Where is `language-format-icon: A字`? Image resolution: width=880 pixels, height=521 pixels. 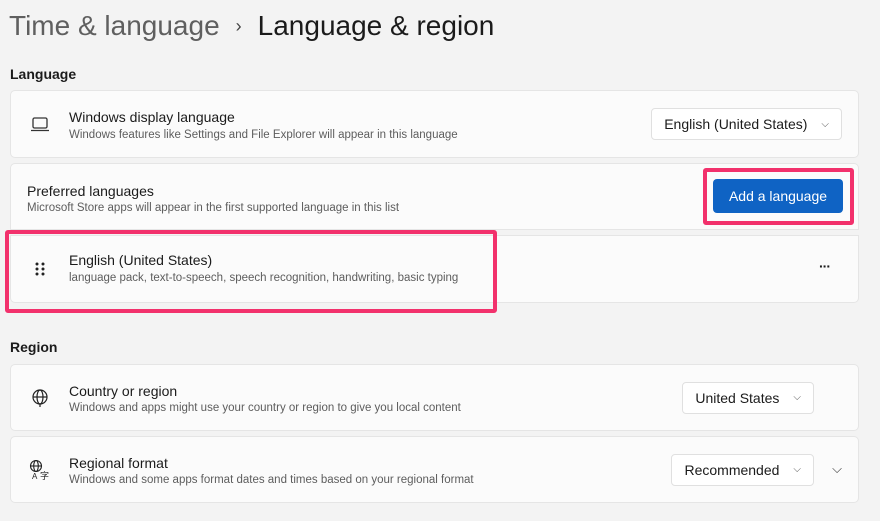 language-format-icon: A字 is located at coordinates (40, 470).